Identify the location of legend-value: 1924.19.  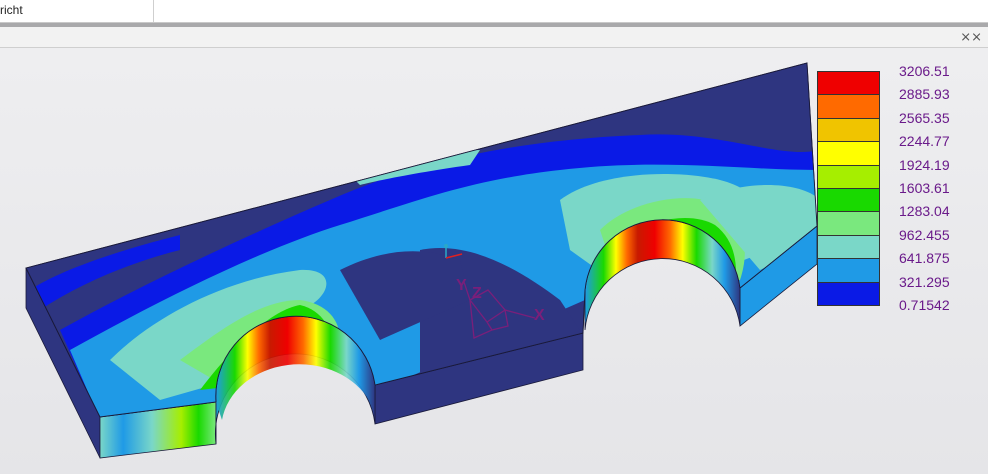
(924, 164).